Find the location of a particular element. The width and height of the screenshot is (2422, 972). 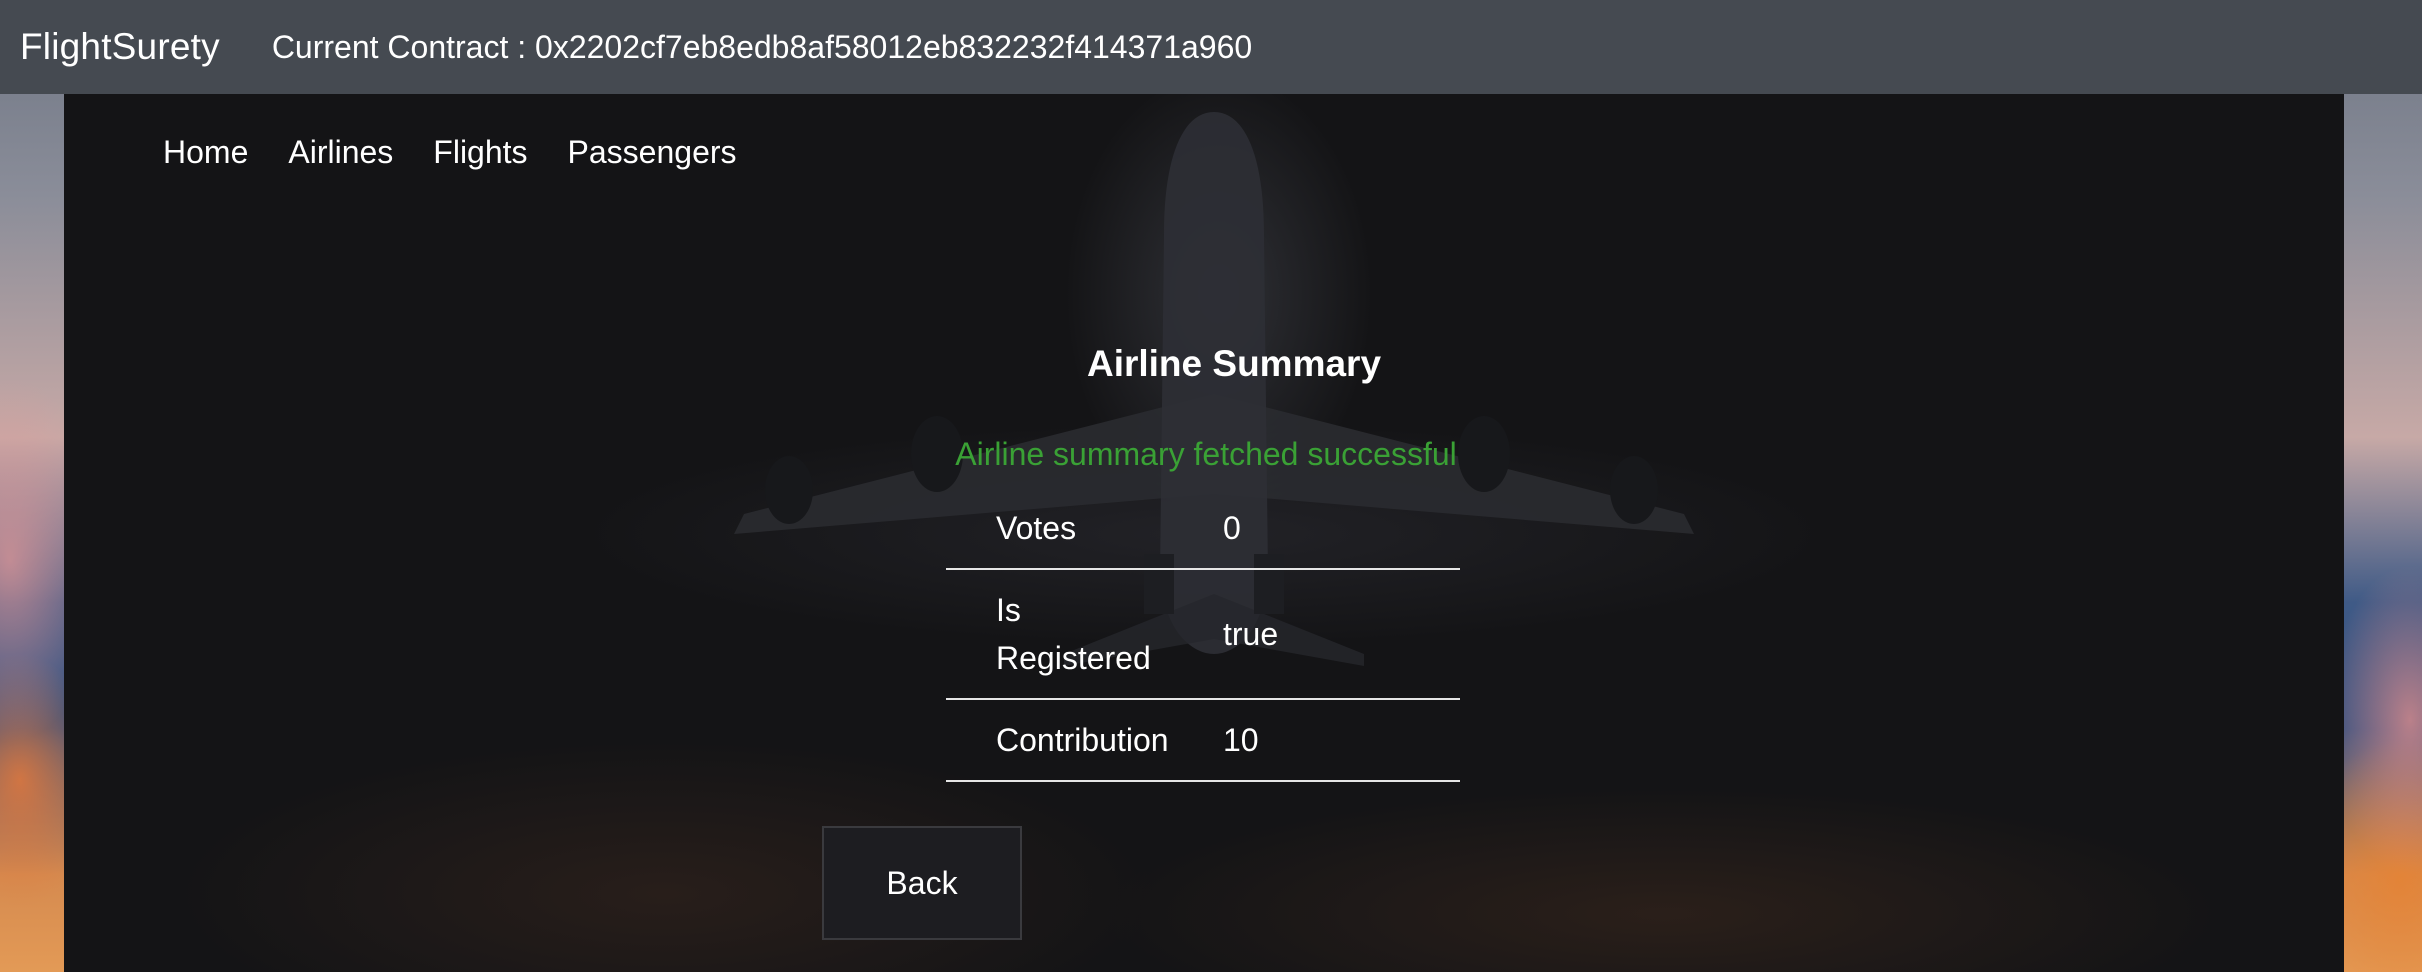

votes-label: Votes is located at coordinates (1084, 529).